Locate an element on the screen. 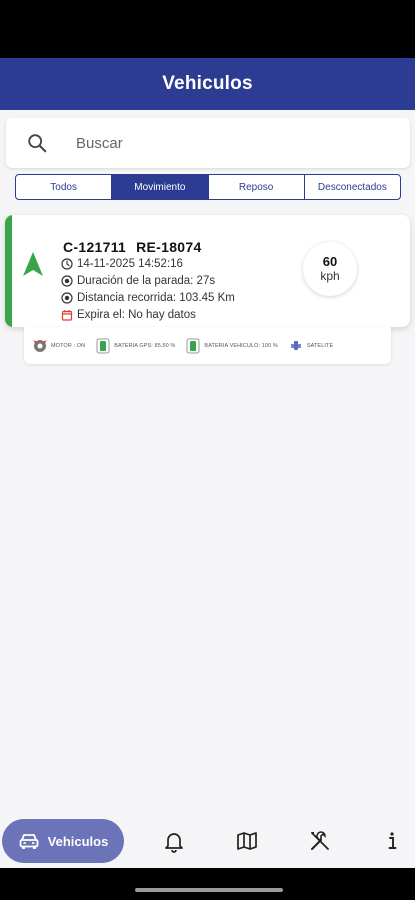  map-icon is located at coordinates (247, 841).